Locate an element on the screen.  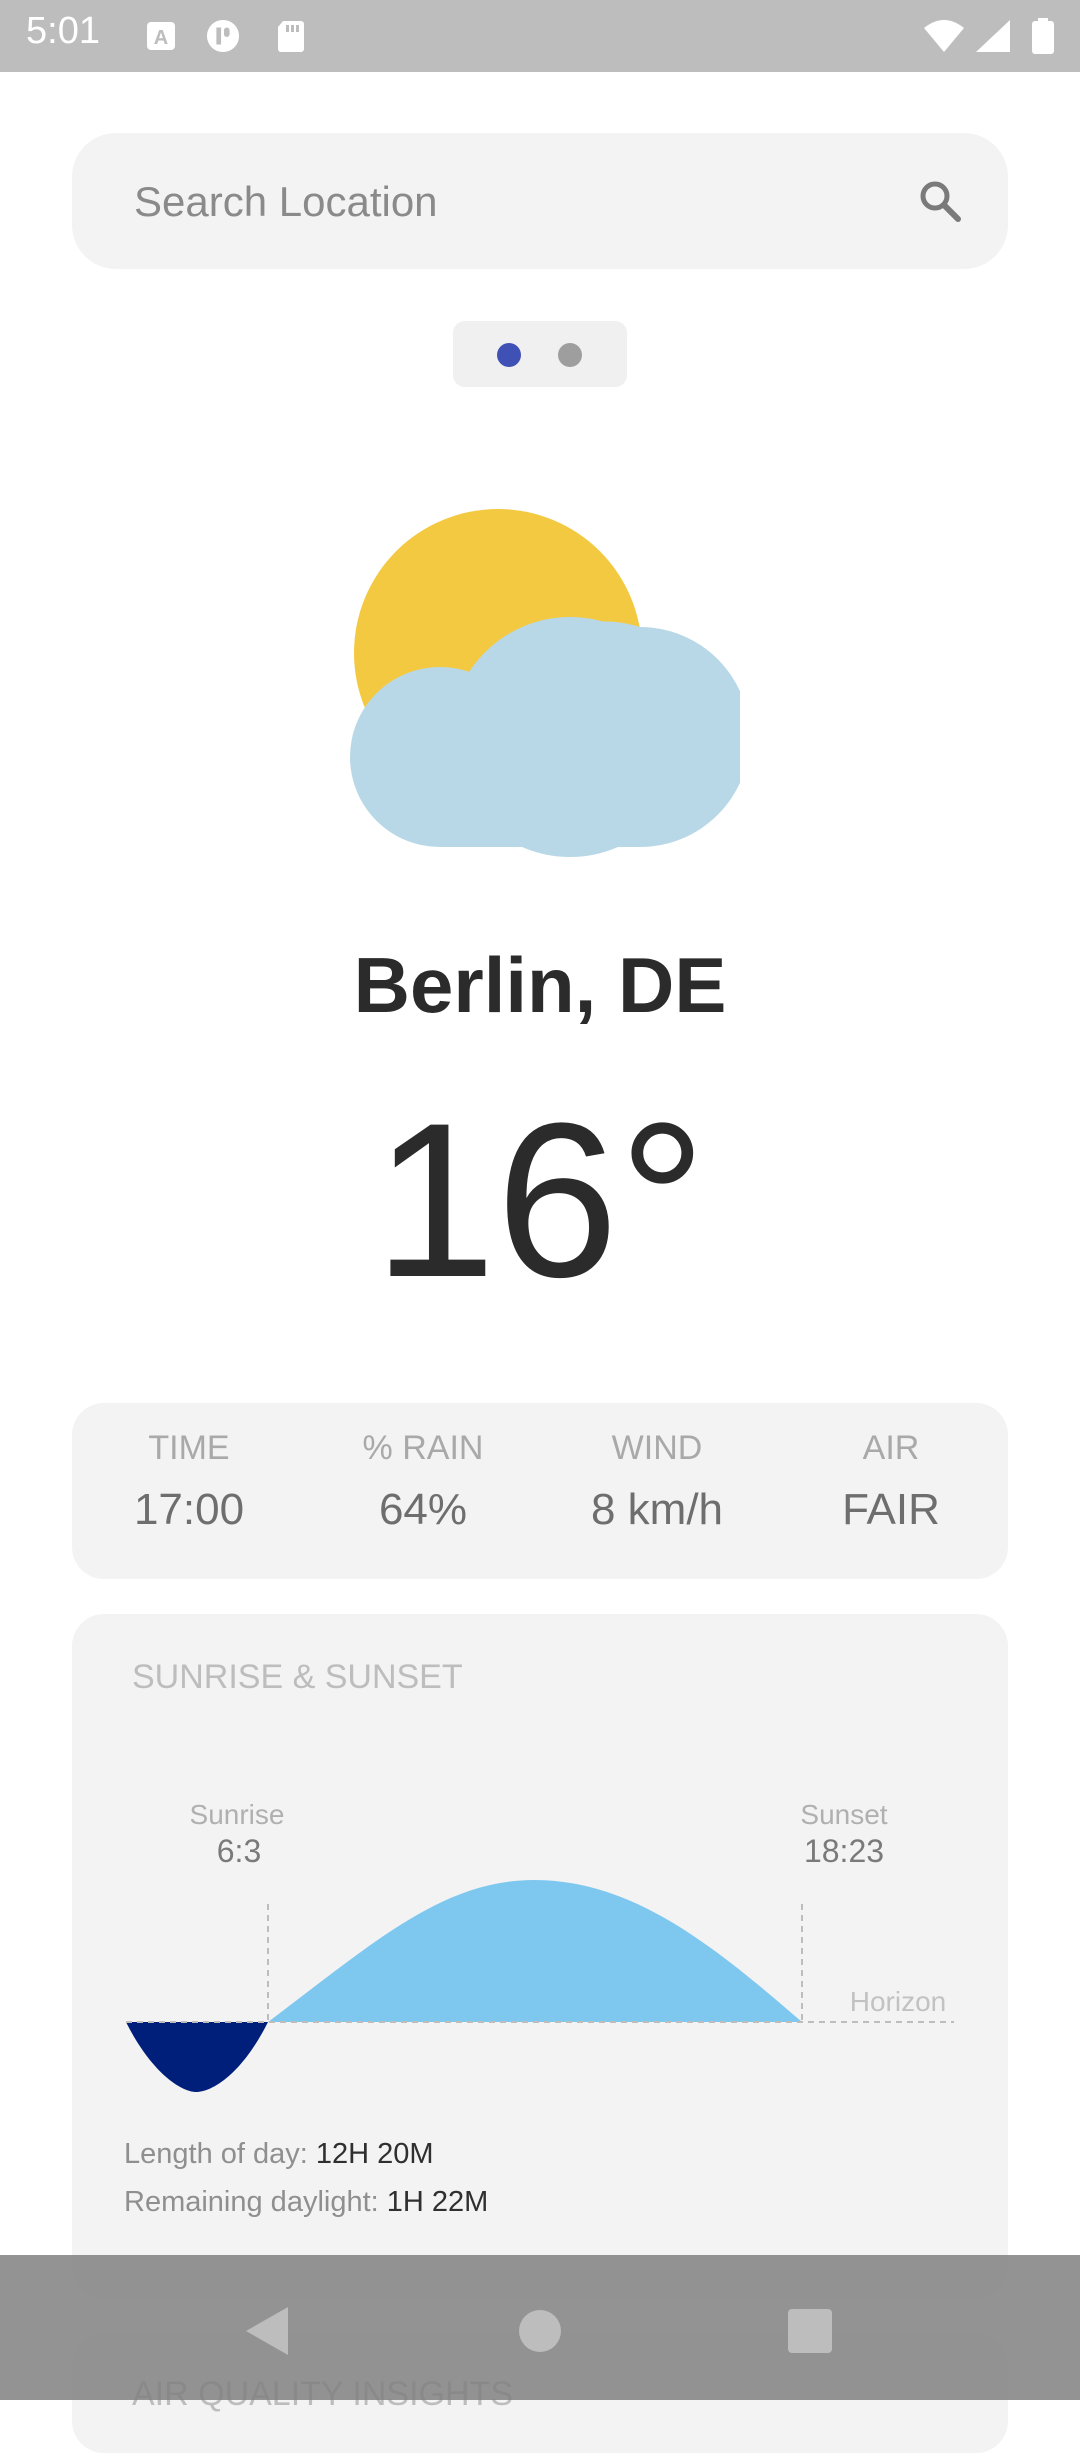
stat-value: 64% is located at coordinates (423, 1509).